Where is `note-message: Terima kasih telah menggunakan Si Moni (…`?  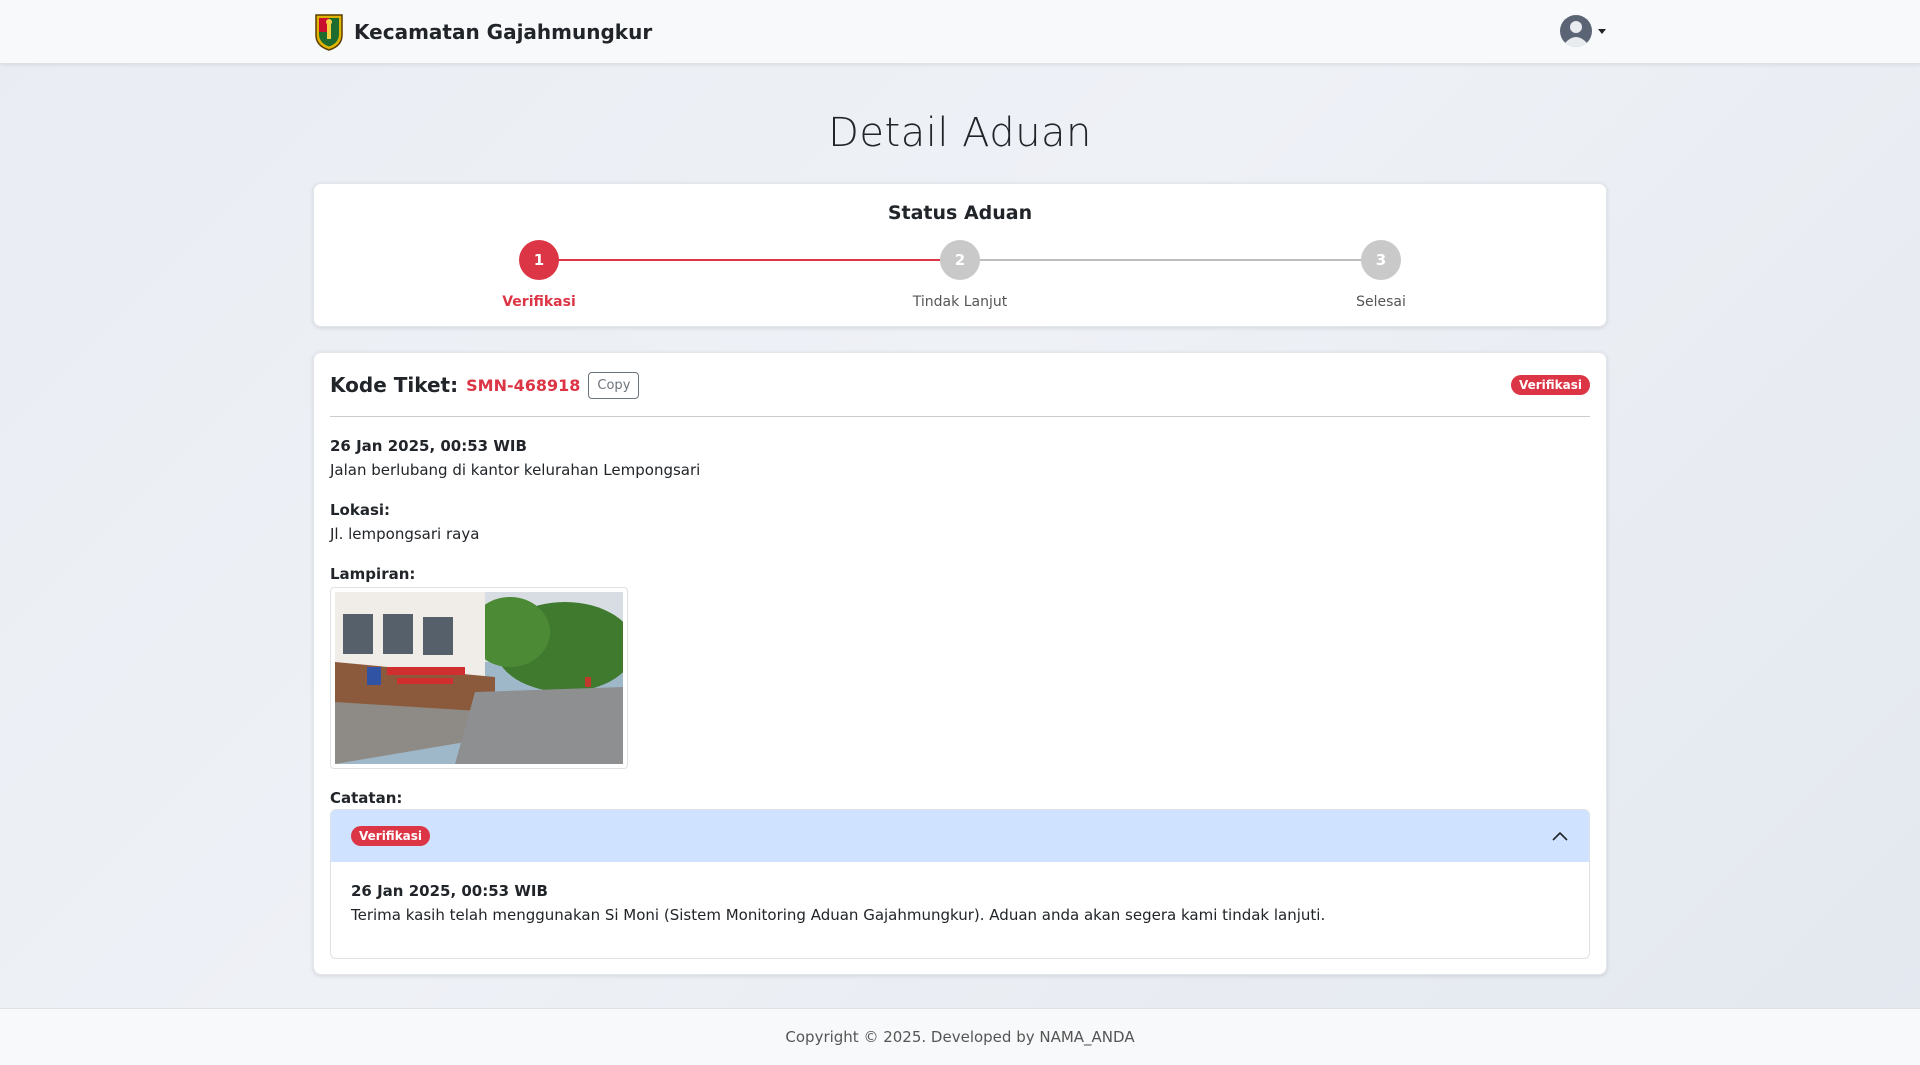
note-message: Terima kasih telah menggunakan Si Moni (… is located at coordinates (838, 915).